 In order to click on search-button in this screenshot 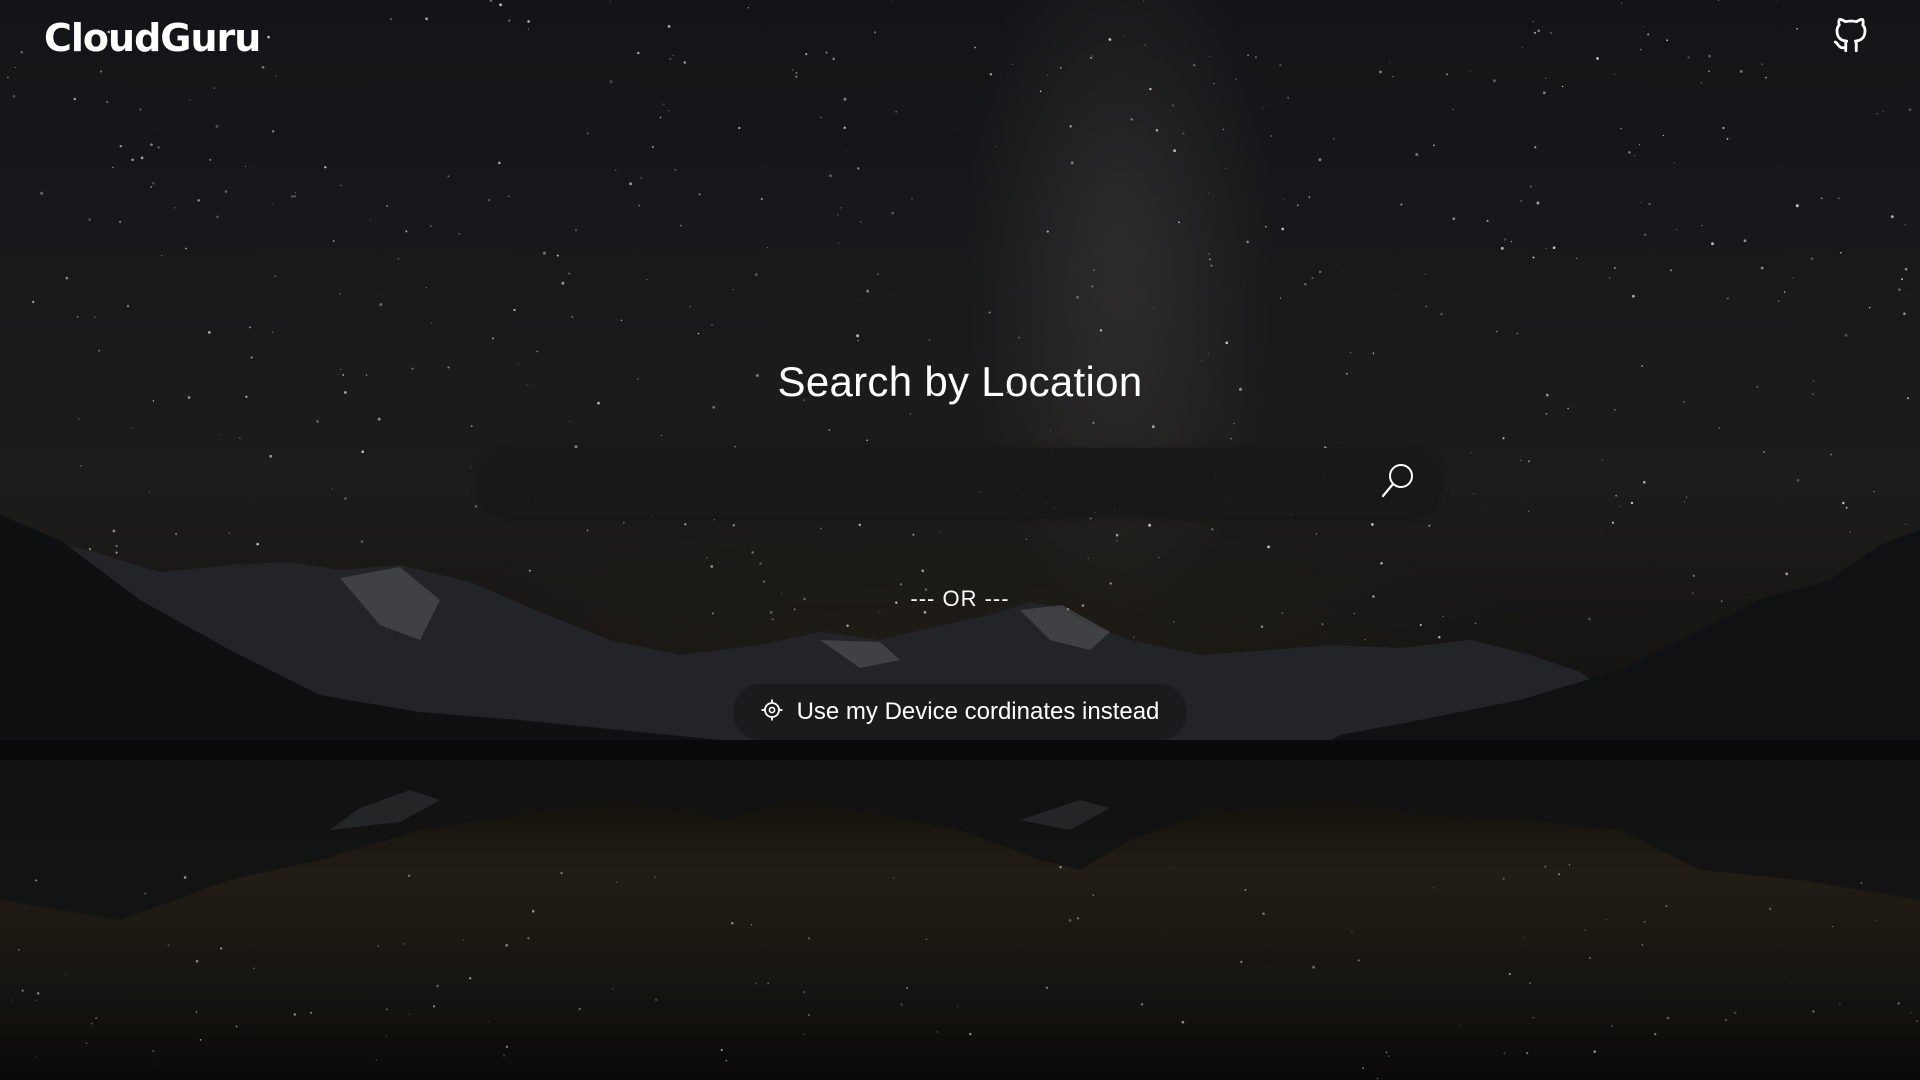, I will do `click(1397, 482)`.